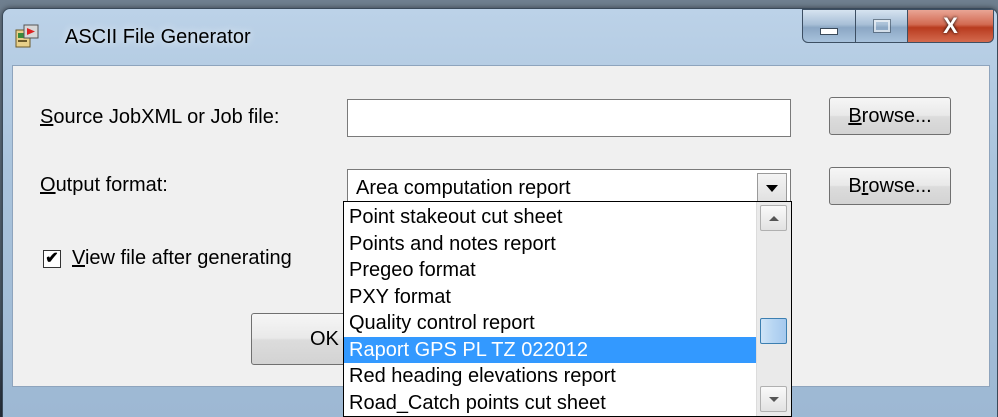  What do you see at coordinates (550, 217) in the screenshot?
I see `list-item: Point stakeout cut sheet` at bounding box center [550, 217].